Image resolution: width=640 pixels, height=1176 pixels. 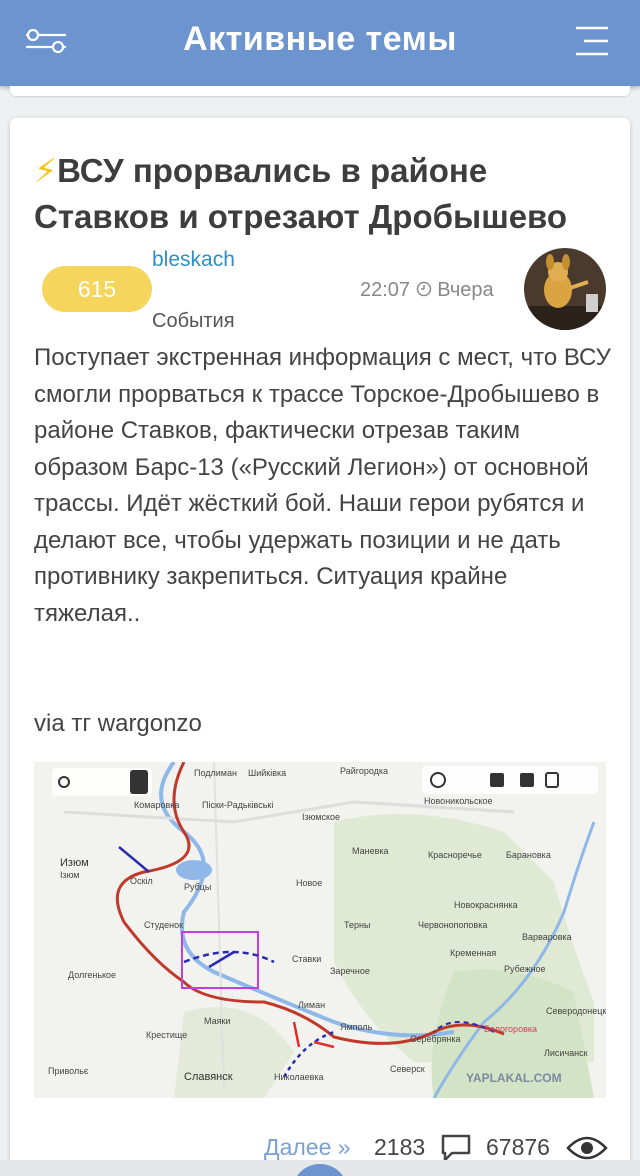 I want to click on svg-text: Славянск, so click(x=208, y=1077).